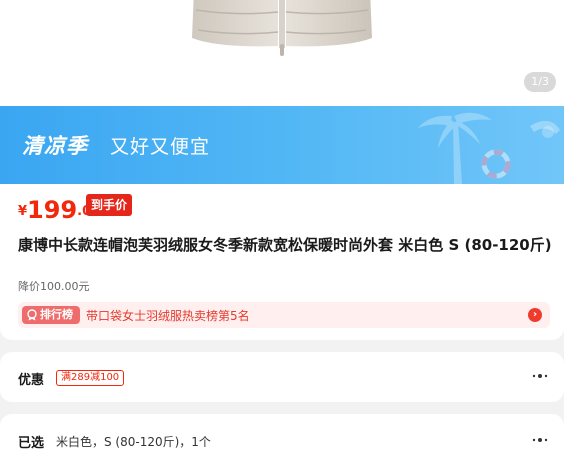  I want to click on image-page-indicator: 1/3, so click(540, 82).